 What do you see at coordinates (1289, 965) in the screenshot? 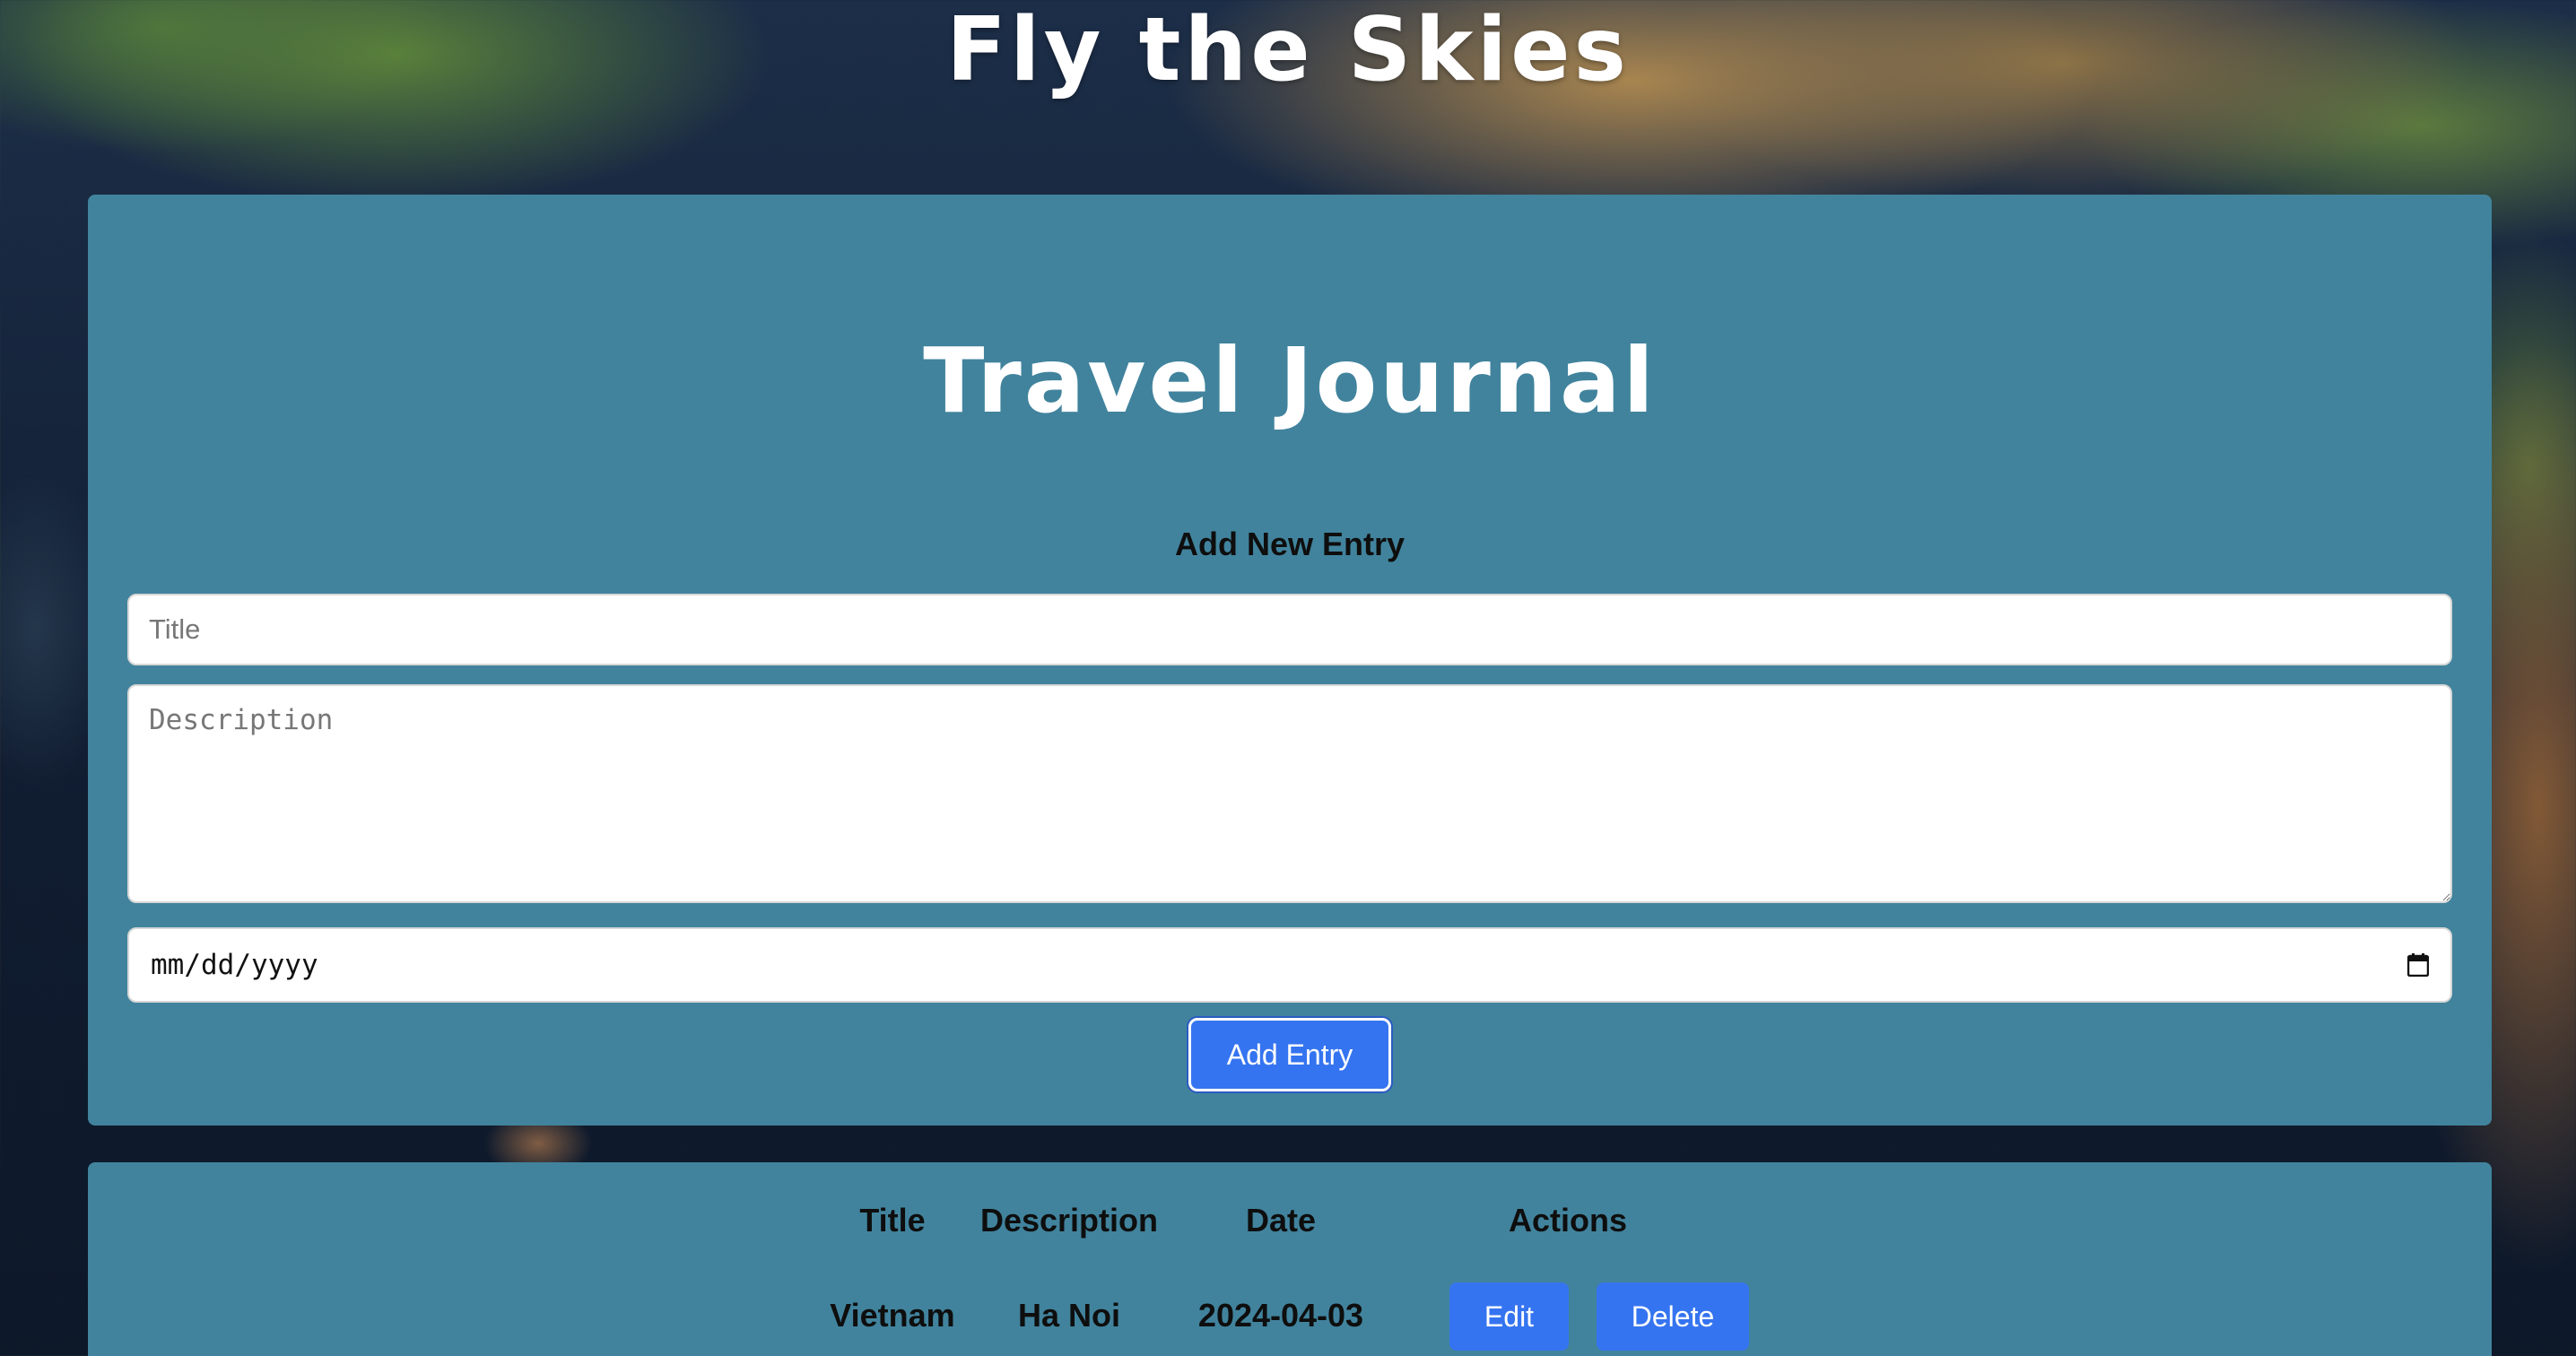
I see `date-input: mm/dd/yyyy` at bounding box center [1289, 965].